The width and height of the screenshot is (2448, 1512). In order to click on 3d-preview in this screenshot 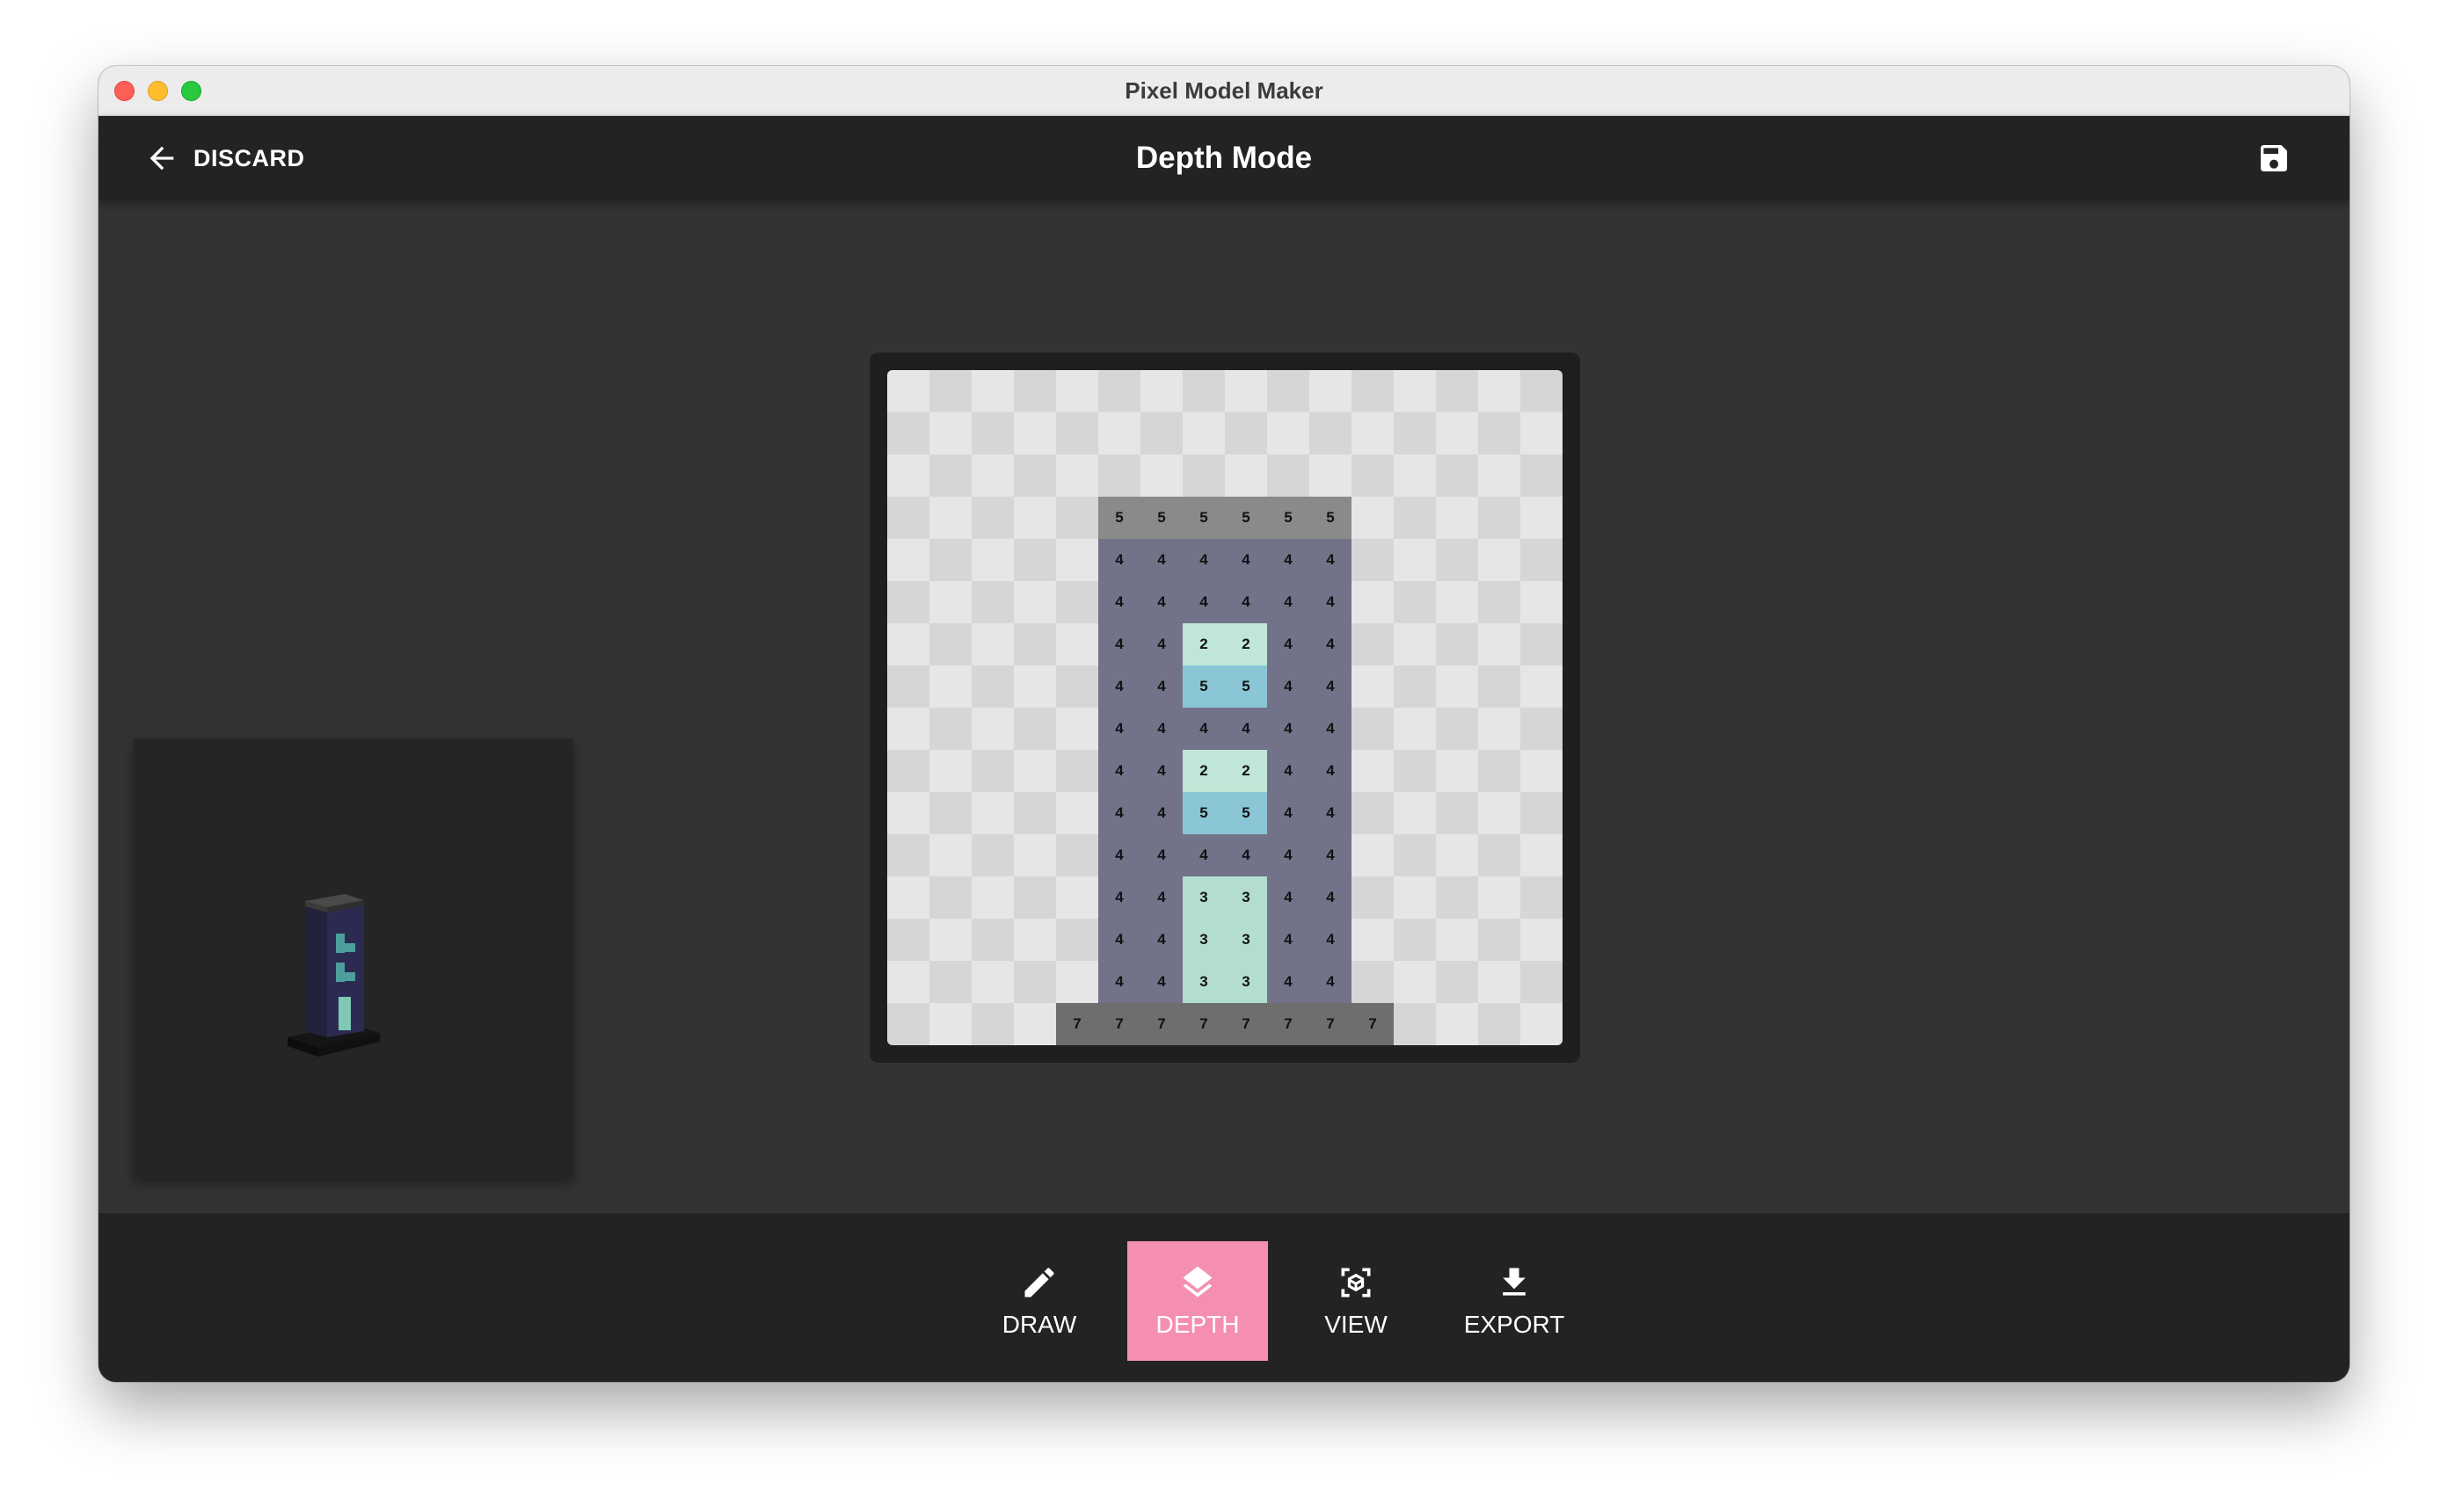, I will do `click(353, 958)`.